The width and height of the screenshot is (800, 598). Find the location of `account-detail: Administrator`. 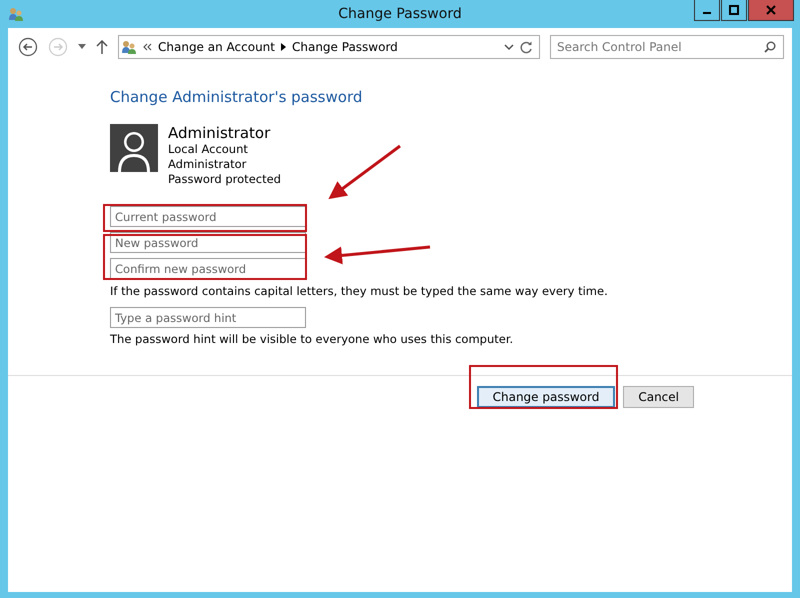

account-detail: Administrator is located at coordinates (208, 164).